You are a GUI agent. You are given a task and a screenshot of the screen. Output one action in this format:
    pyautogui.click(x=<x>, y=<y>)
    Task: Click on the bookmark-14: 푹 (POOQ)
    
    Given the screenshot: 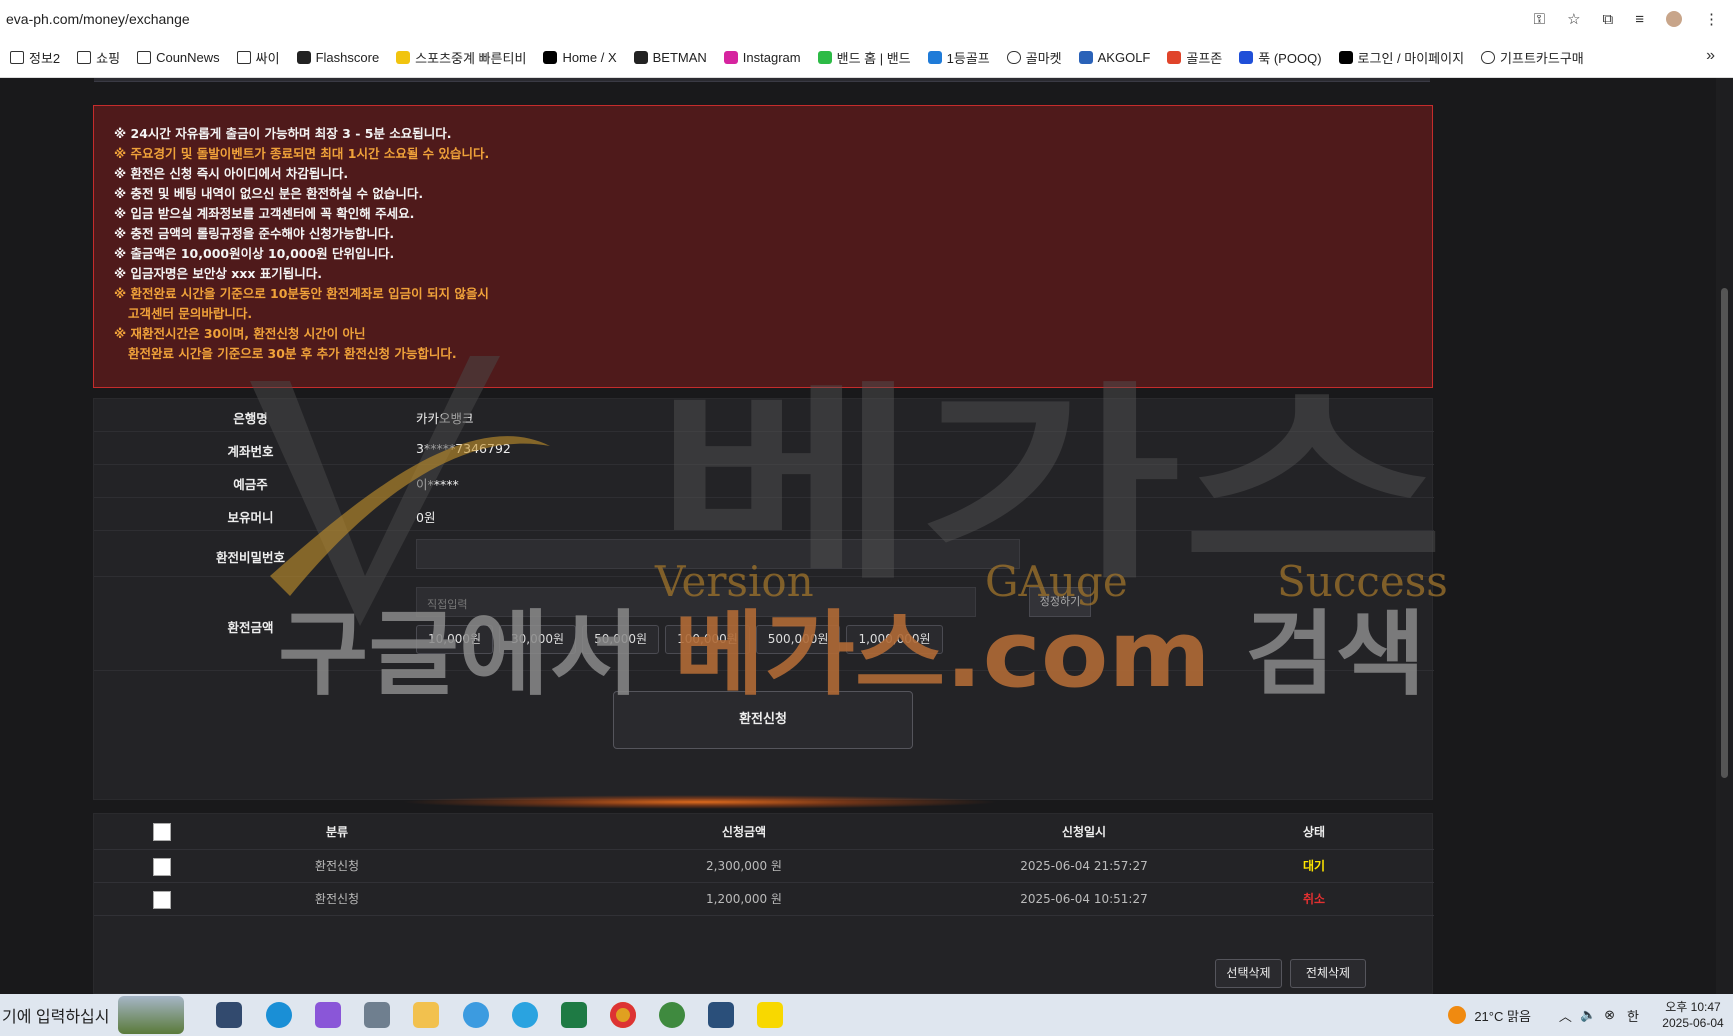 What is the action you would take?
    pyautogui.click(x=1280, y=57)
    